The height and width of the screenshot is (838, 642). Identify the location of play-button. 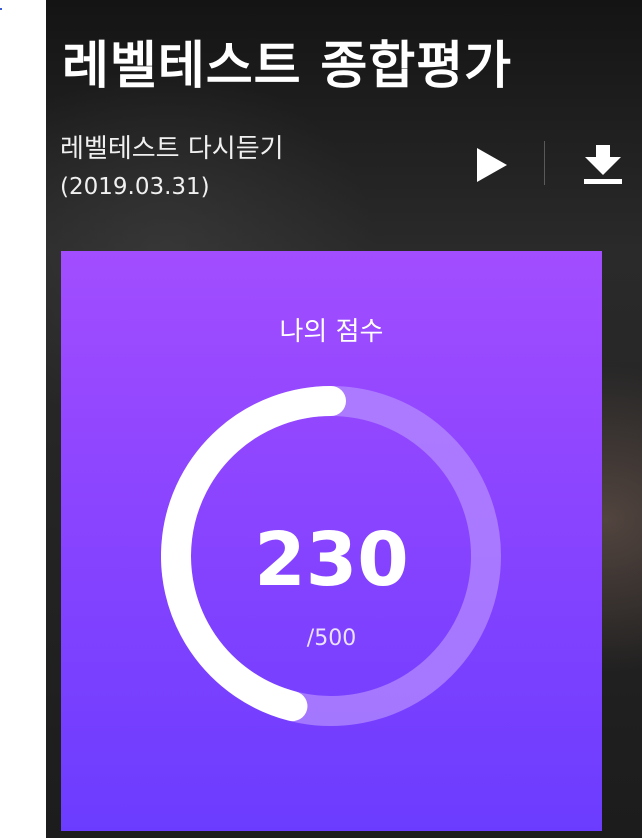
(491, 165).